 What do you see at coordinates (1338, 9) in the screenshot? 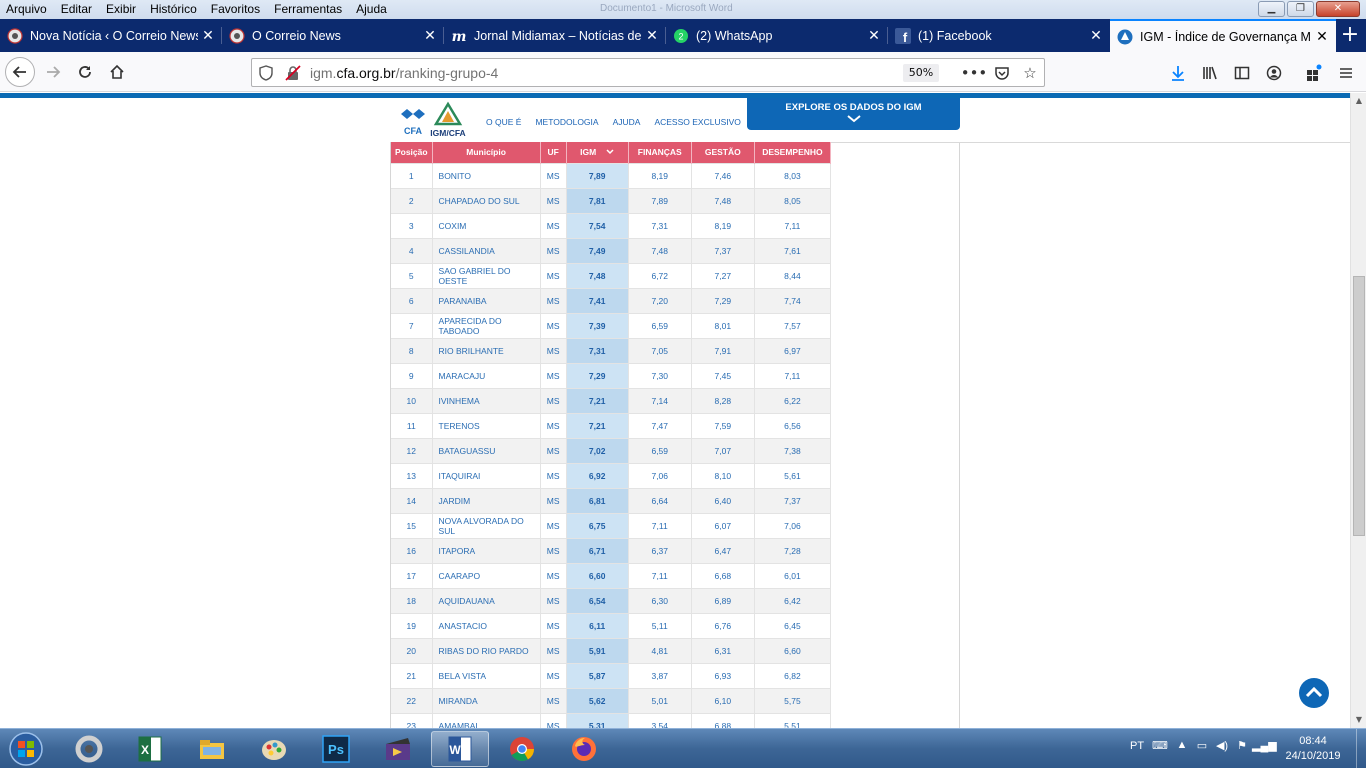
I see `close-window-button: ✕` at bounding box center [1338, 9].